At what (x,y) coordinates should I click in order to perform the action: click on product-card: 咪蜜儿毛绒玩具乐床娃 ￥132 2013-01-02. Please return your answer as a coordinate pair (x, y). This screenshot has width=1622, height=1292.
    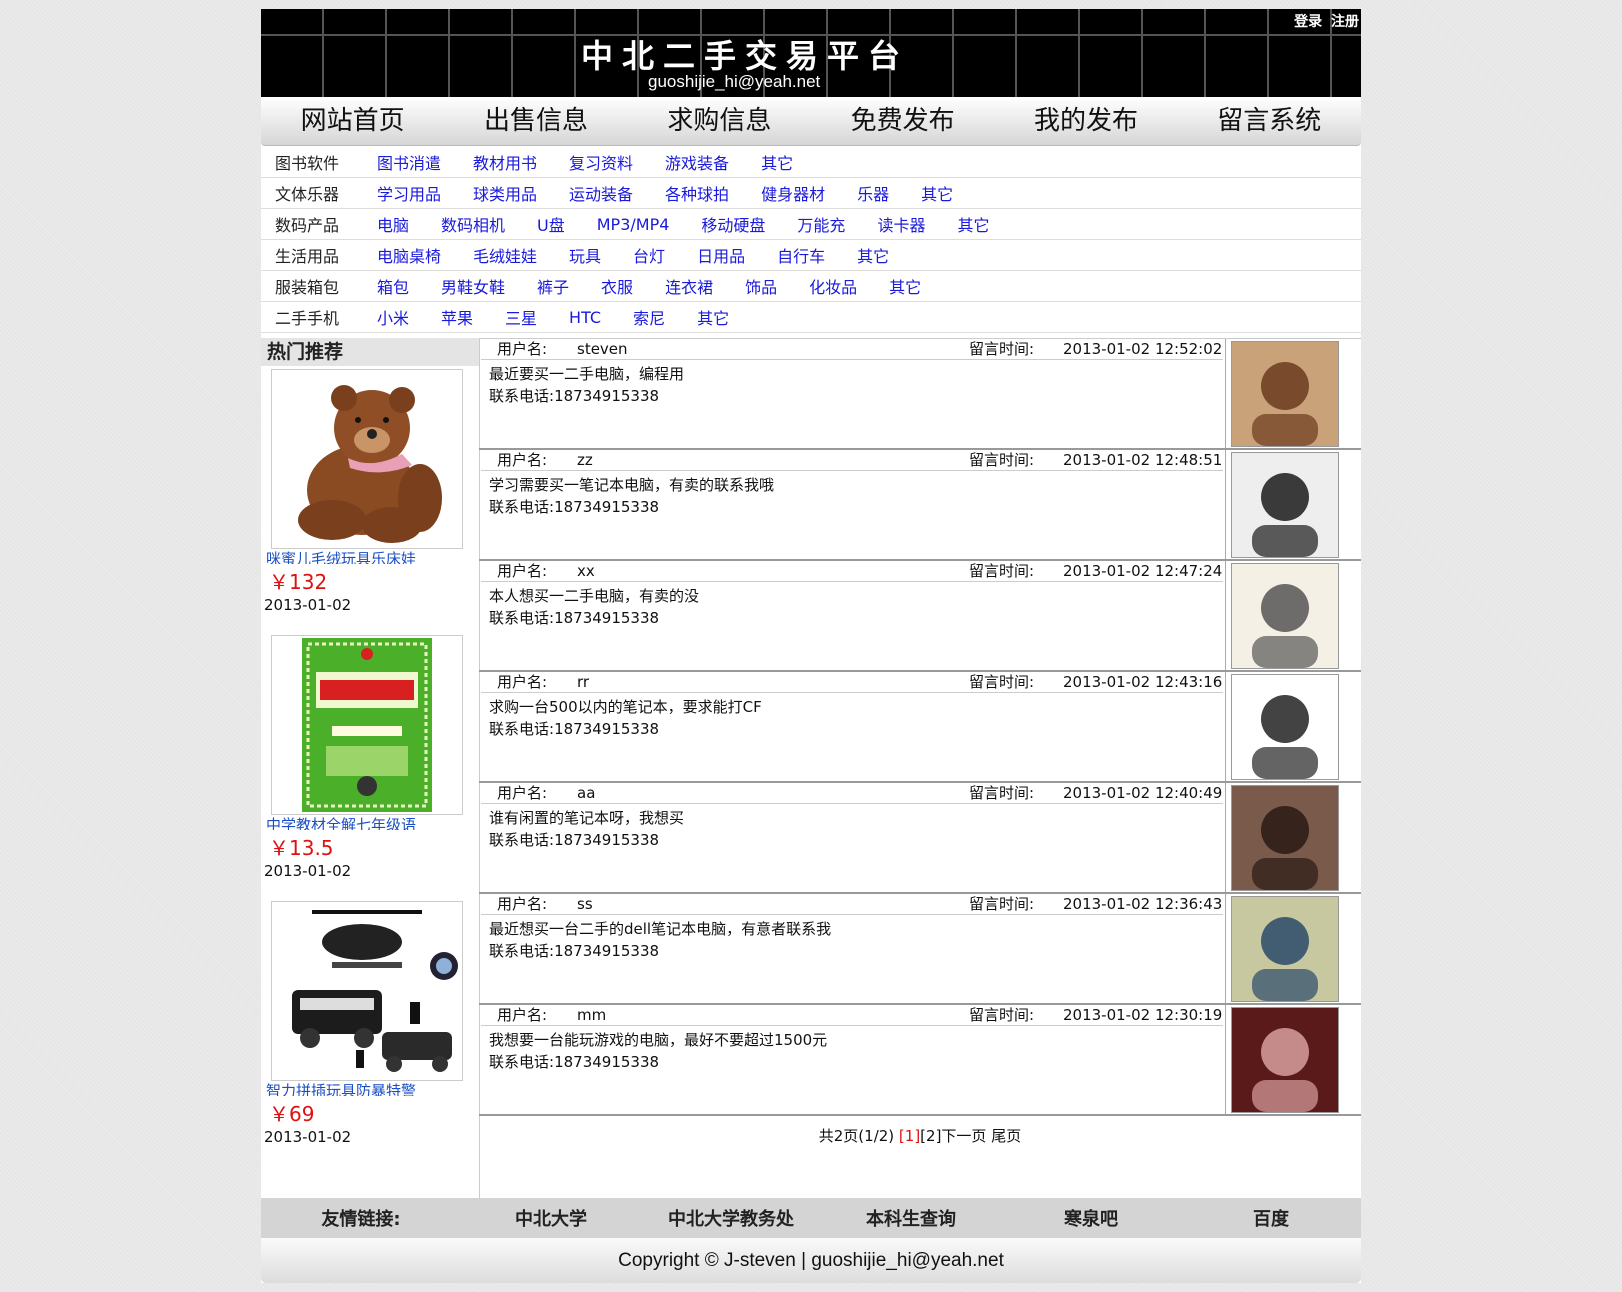
    Looking at the image, I should click on (370, 499).